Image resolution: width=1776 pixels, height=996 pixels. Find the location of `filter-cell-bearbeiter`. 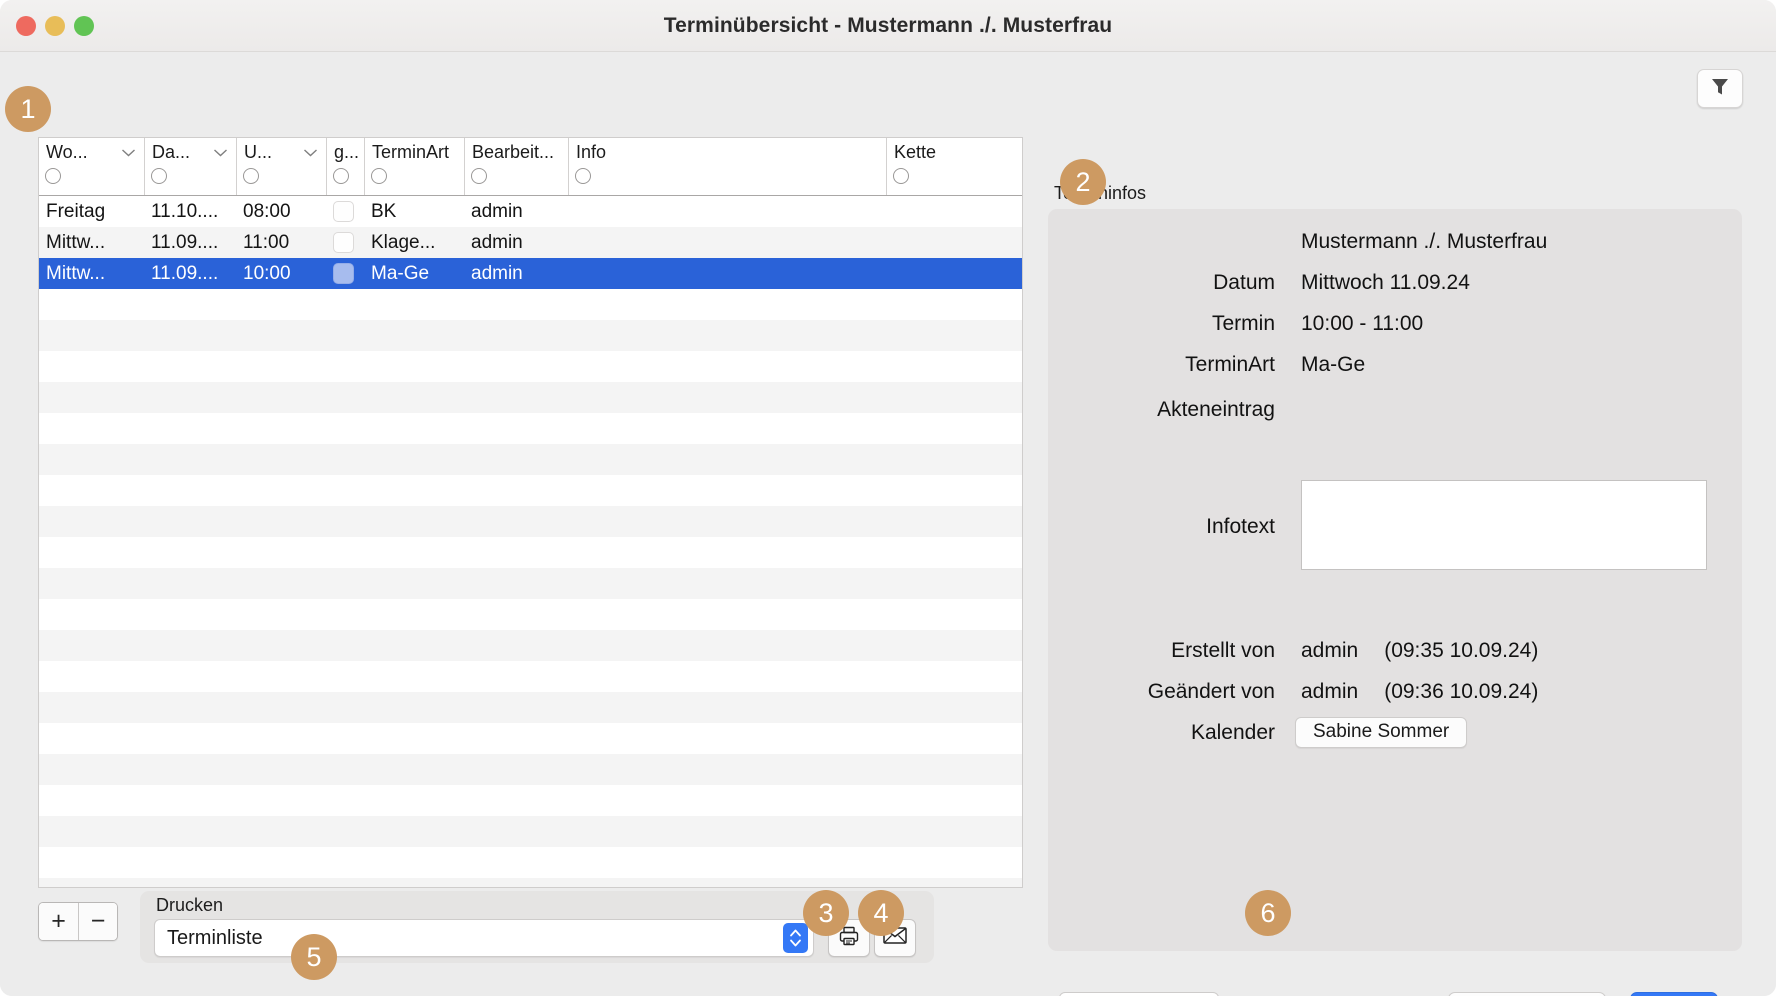

filter-cell-bearbeiter is located at coordinates (516, 180).